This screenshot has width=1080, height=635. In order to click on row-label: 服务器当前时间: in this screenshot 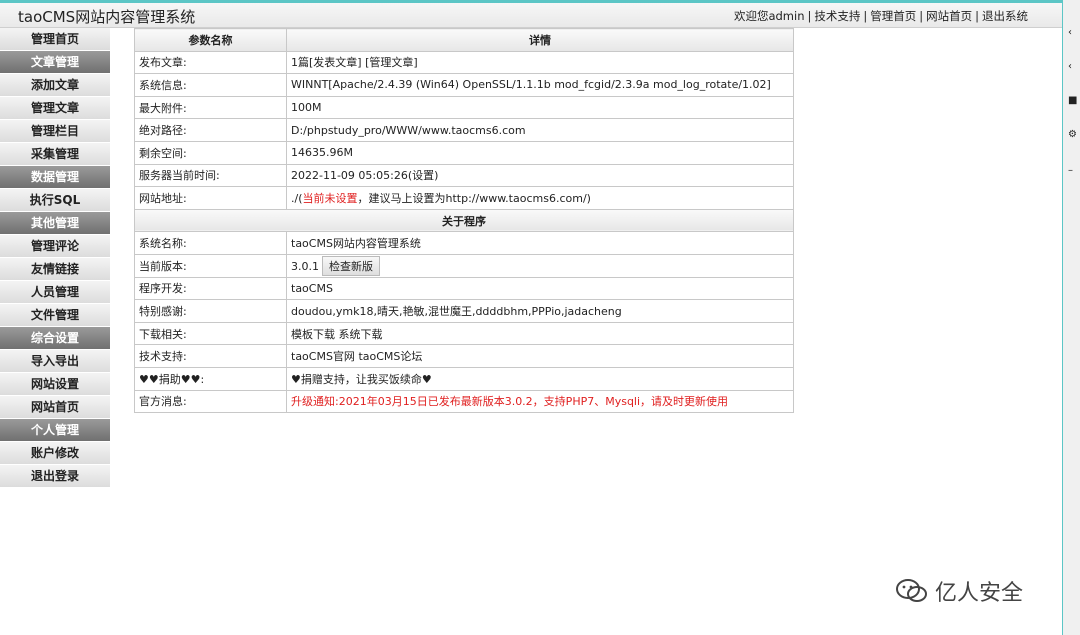, I will do `click(210, 175)`.